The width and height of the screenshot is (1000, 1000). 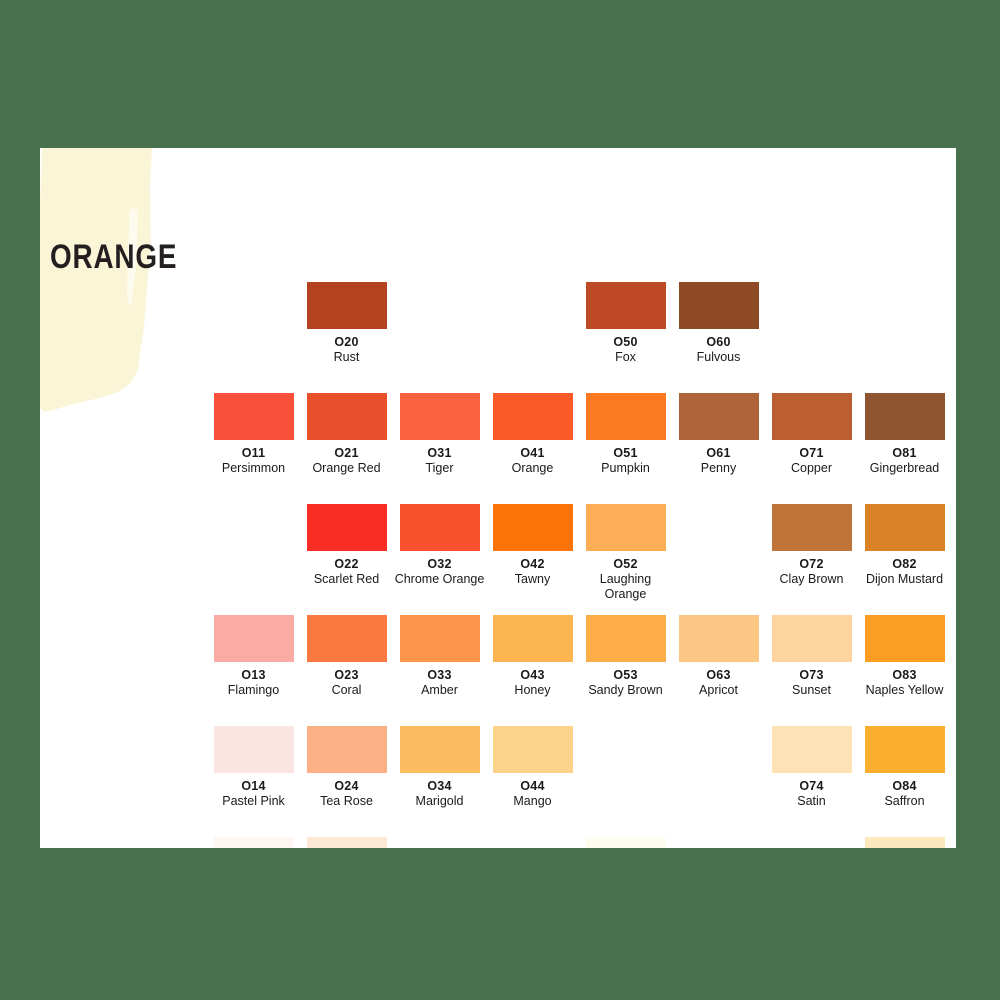 I want to click on swatch-cell: O74 Satin, so click(x=811, y=767).